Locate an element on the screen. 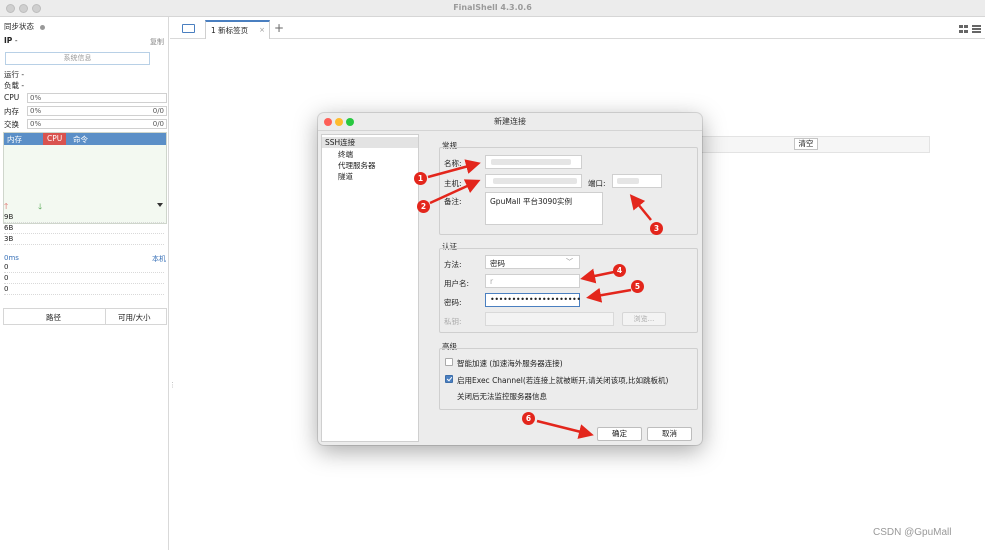  password-label: 密码: is located at coordinates (453, 302).